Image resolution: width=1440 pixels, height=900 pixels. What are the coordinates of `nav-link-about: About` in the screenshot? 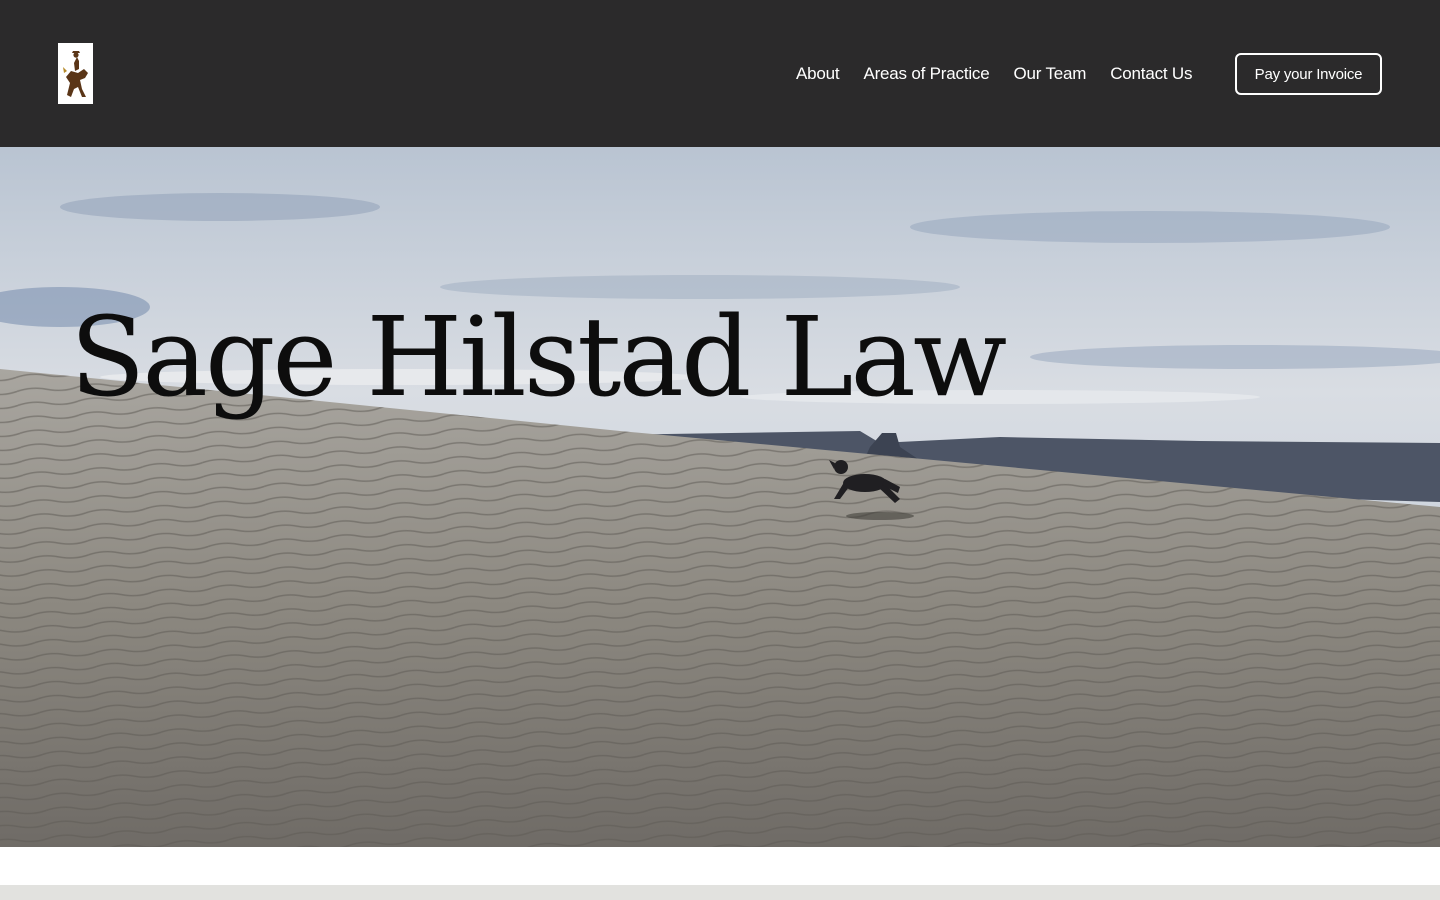 It's located at (818, 74).